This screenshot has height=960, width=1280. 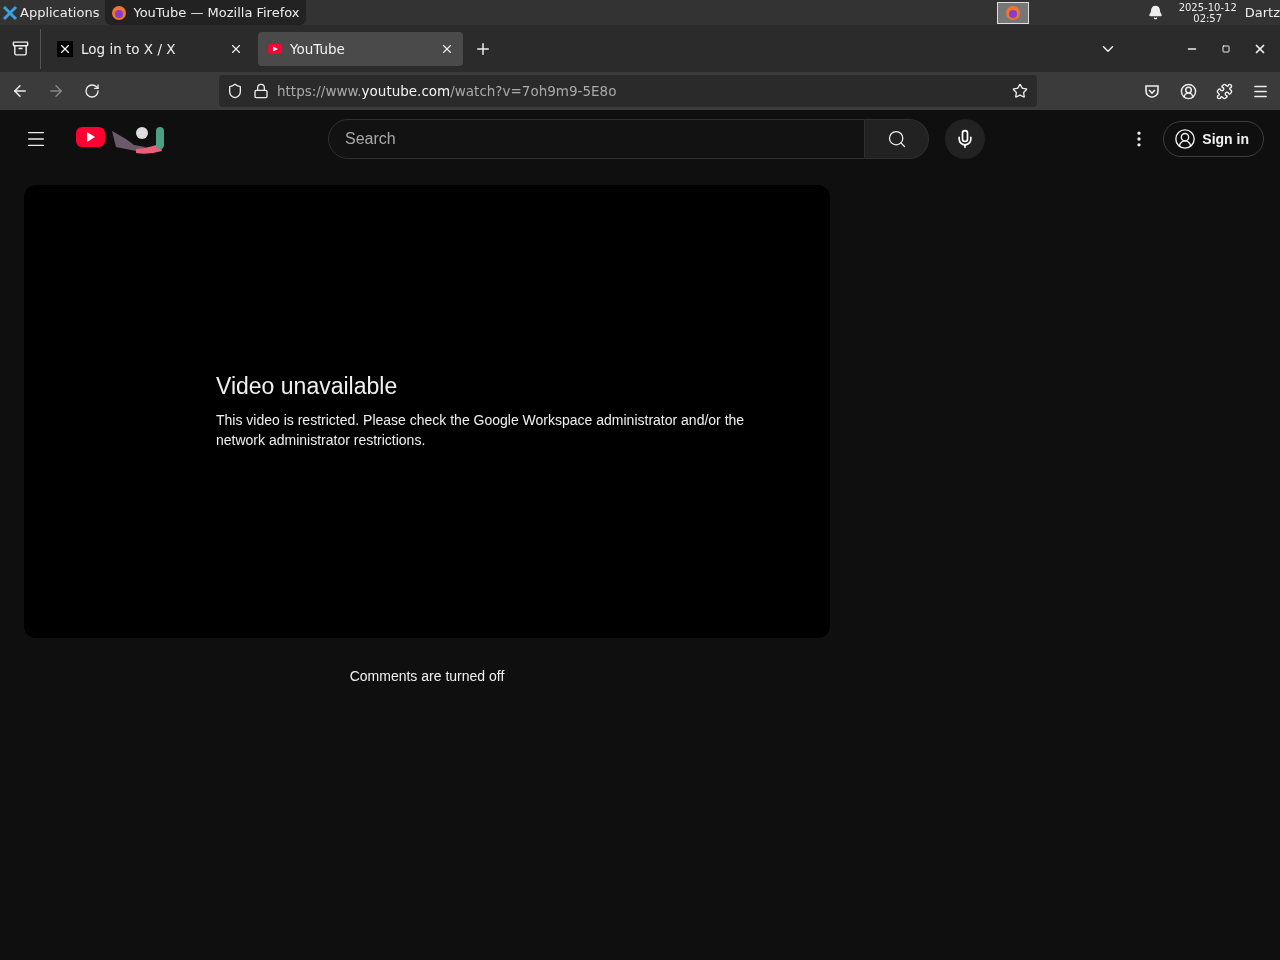 What do you see at coordinates (205, 12) in the screenshot?
I see `taskbar-window-button: YouTube — Mozilla Firefox` at bounding box center [205, 12].